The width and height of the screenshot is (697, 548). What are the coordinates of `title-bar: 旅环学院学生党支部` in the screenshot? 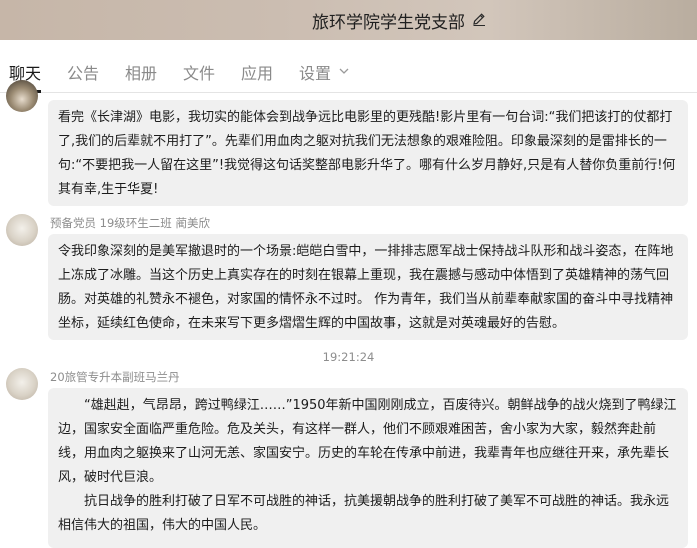 It's located at (348, 20).